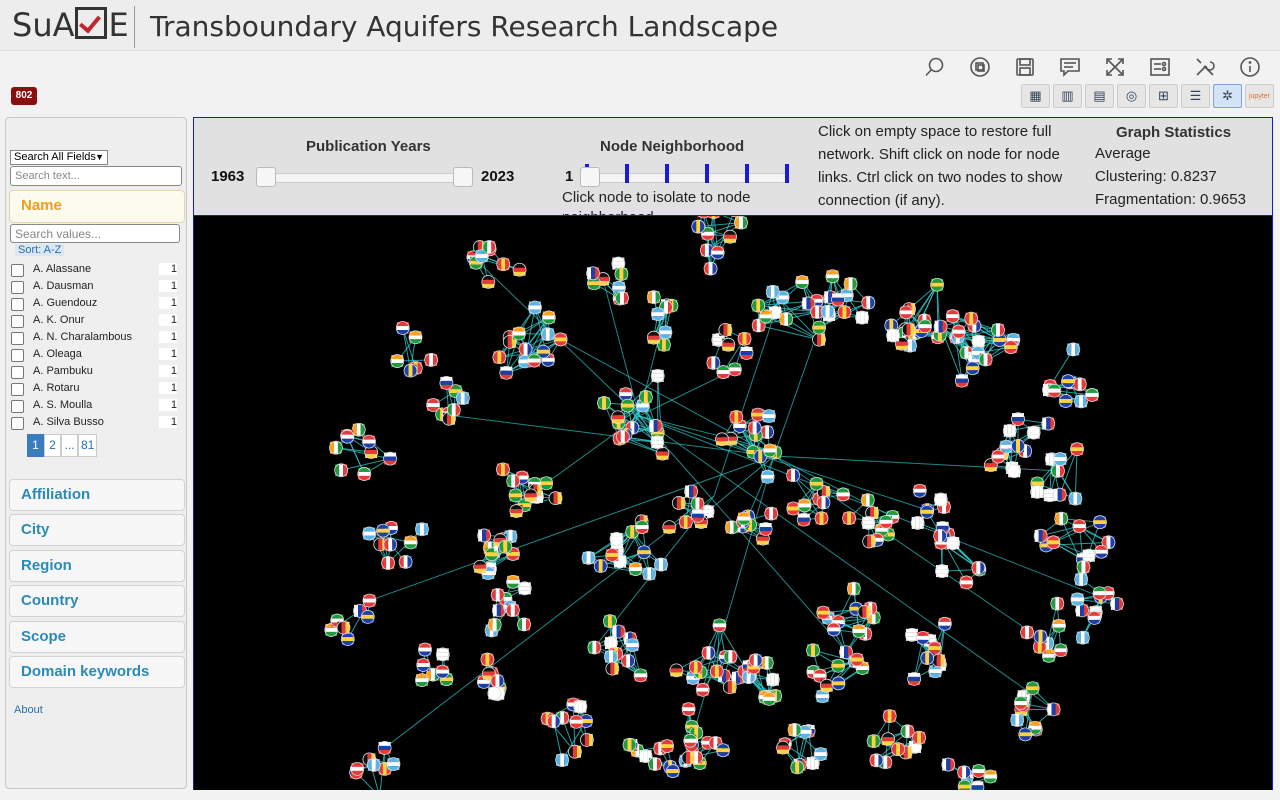 This screenshot has height=800, width=1280. What do you see at coordinates (52, 445) in the screenshot?
I see `page-button: 2` at bounding box center [52, 445].